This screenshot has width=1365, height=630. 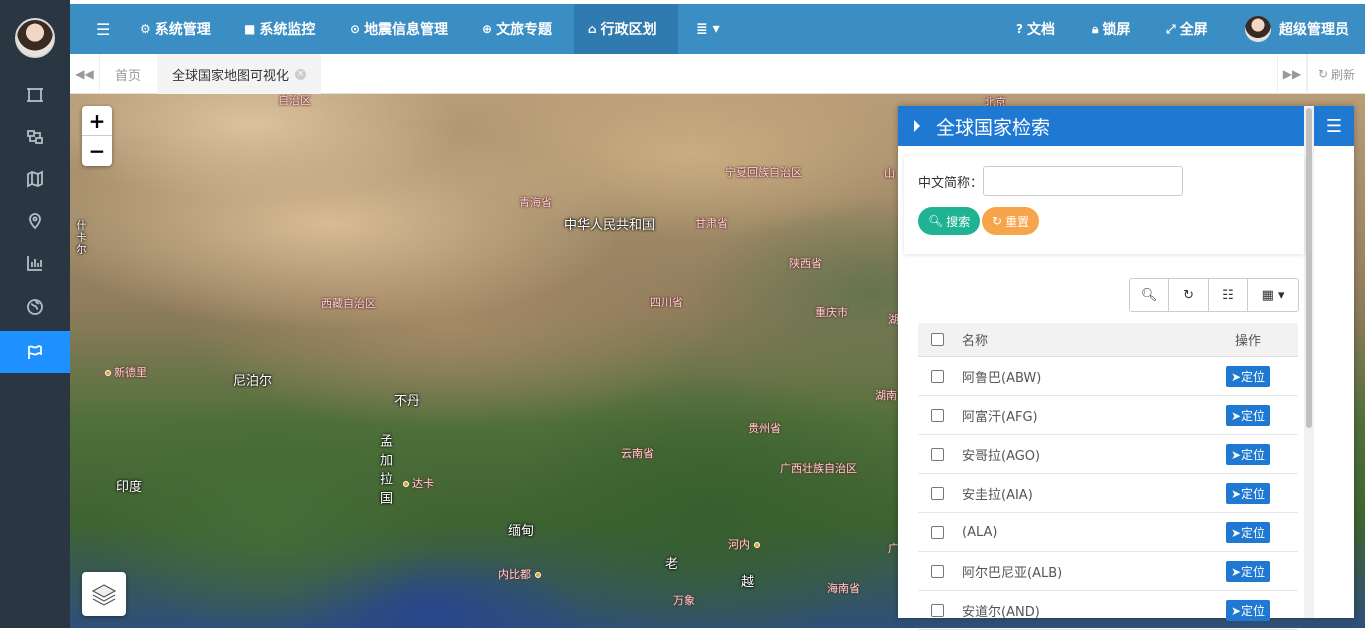 What do you see at coordinates (97, 151) in the screenshot?
I see `zoom-out-button: −` at bounding box center [97, 151].